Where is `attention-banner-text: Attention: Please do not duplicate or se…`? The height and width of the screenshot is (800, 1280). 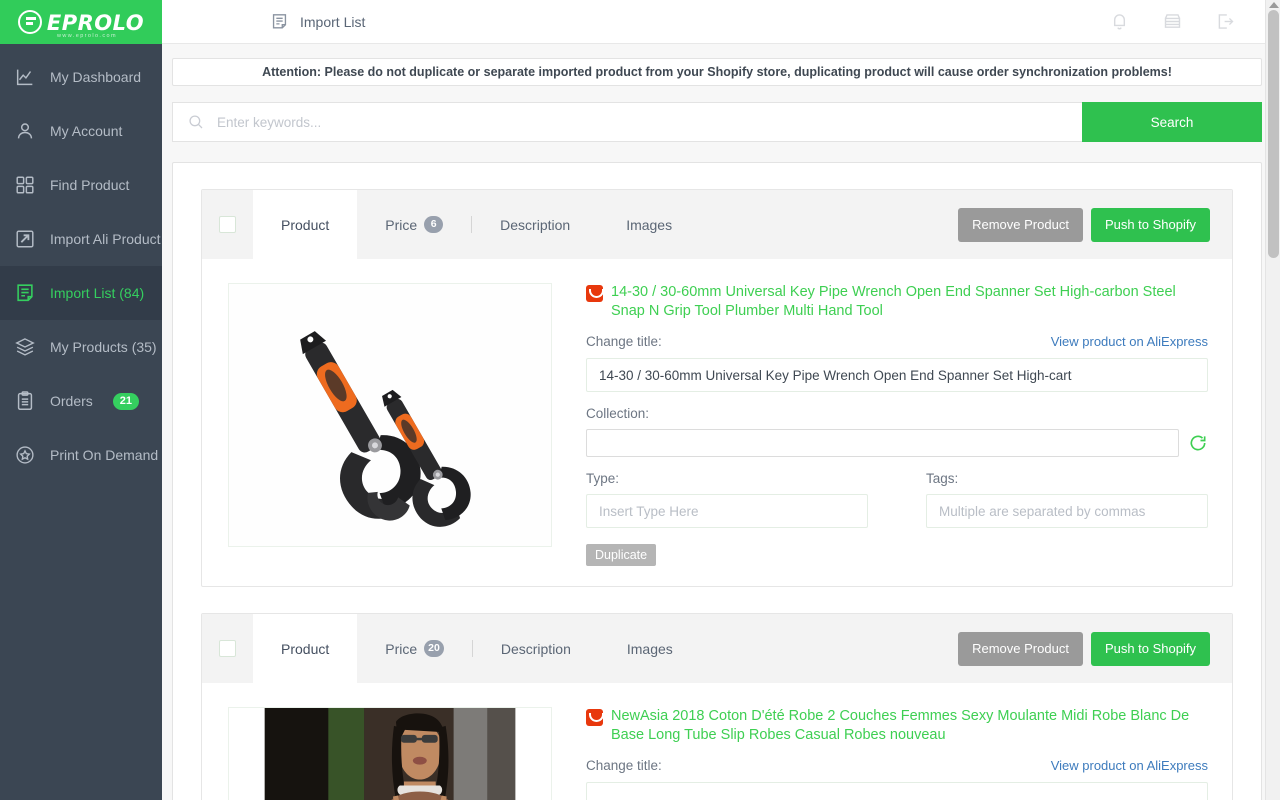 attention-banner-text: Attention: Please do not duplicate or se… is located at coordinates (717, 72).